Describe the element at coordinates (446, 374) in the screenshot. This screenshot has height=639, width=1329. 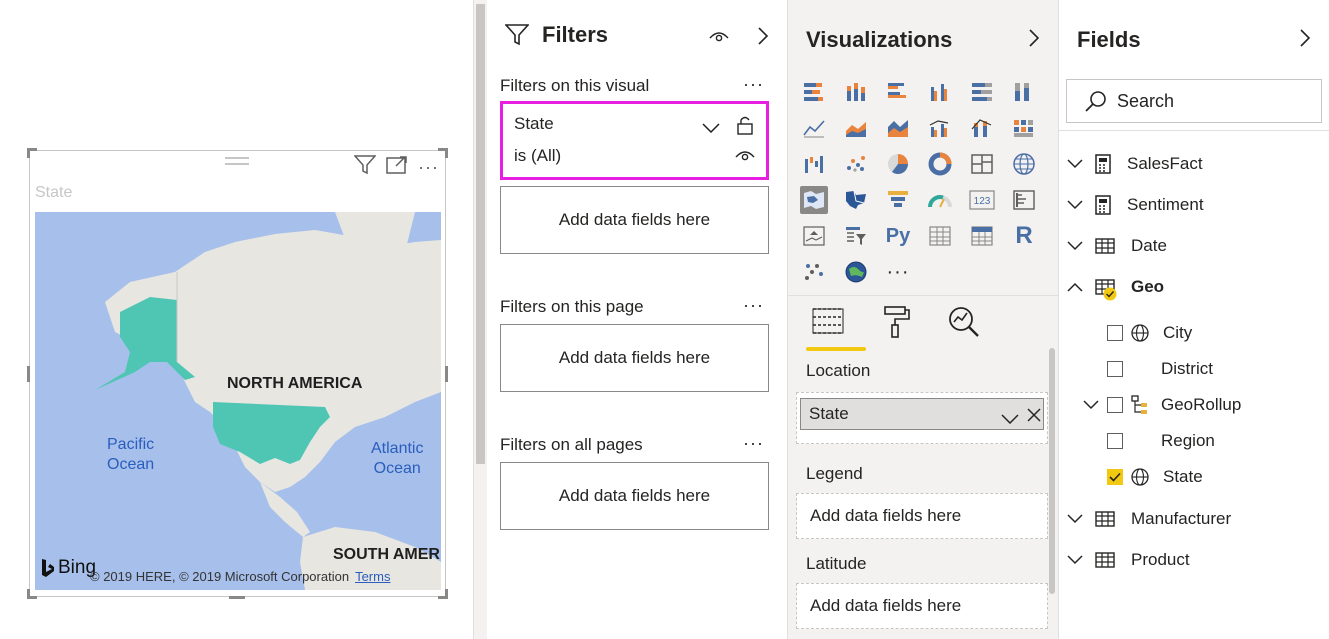
I see `resize-handle-right` at that location.